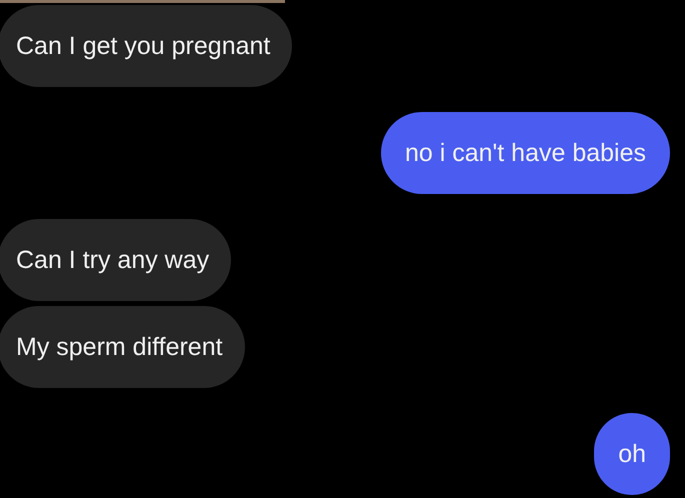  What do you see at coordinates (146, 46) in the screenshot?
I see `message-bubble: Can I get you pregnant` at bounding box center [146, 46].